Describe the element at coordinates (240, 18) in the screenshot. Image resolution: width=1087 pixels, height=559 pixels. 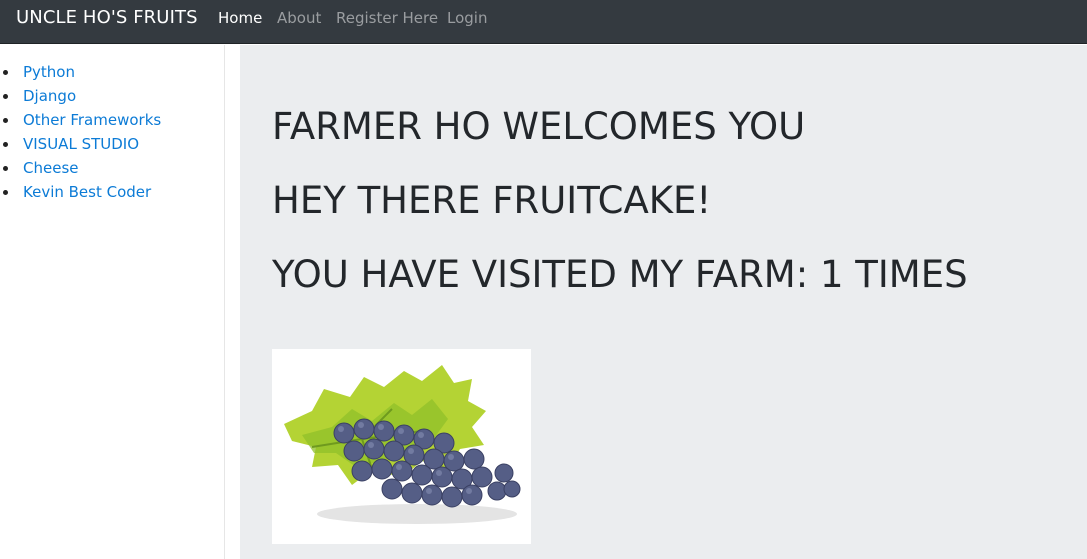
I see `nav-link-home: Home` at that location.